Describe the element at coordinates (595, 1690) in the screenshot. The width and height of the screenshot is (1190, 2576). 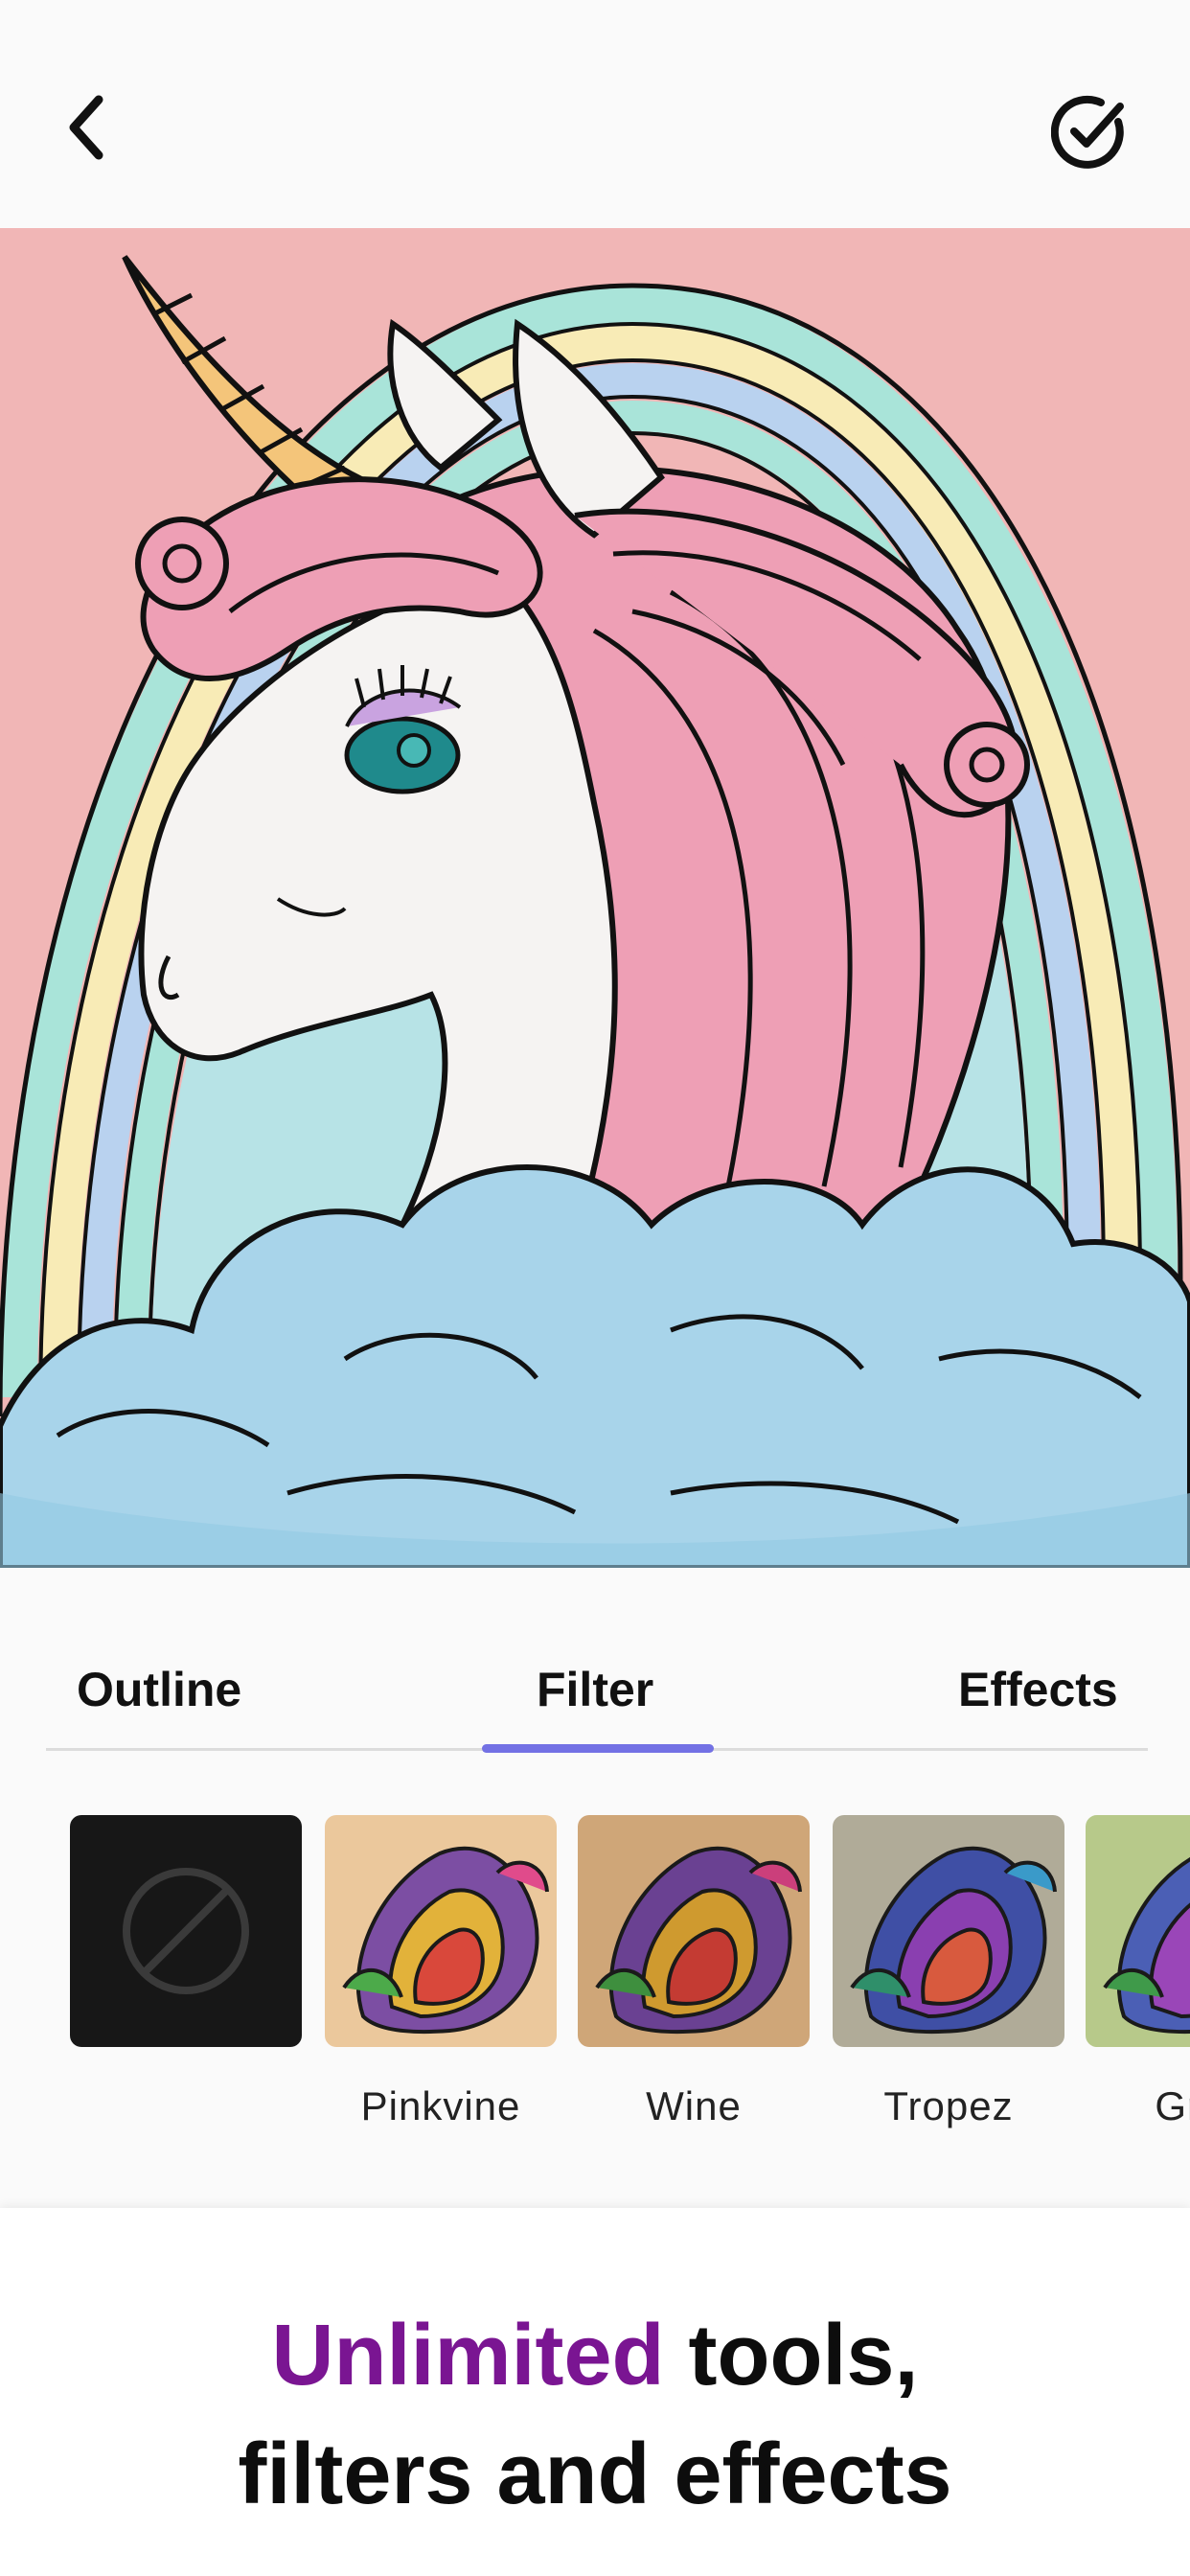
I see `tab-filter: Filter` at that location.